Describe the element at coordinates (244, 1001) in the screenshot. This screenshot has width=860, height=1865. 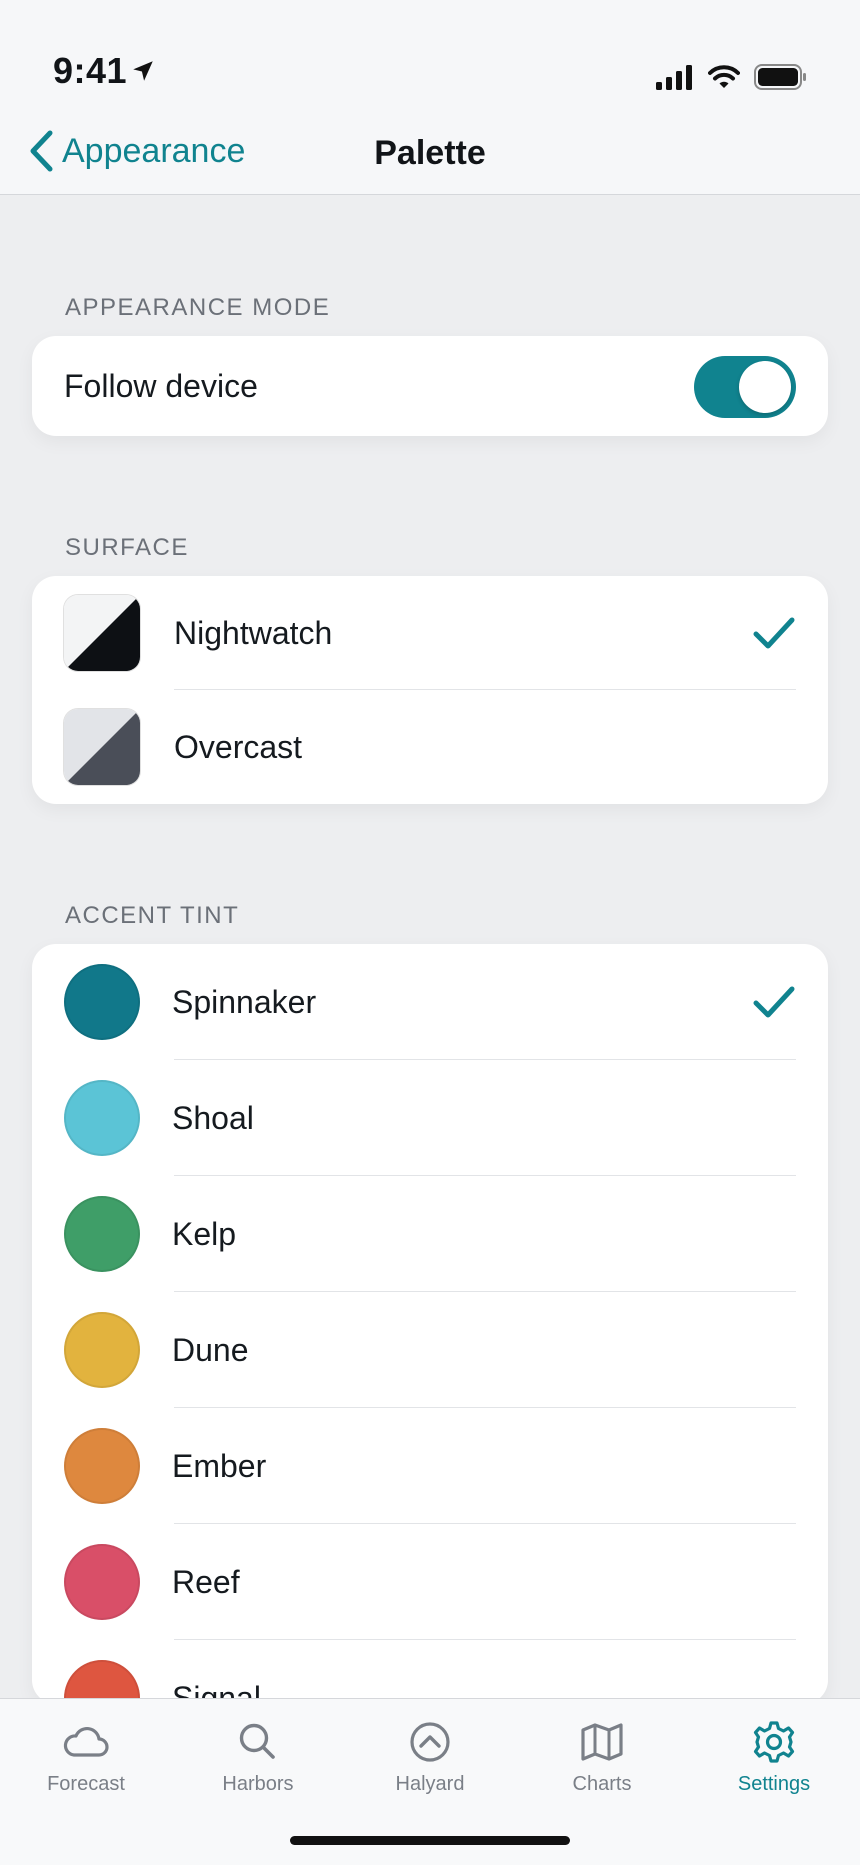
I see `accent-label: Spinnaker` at that location.